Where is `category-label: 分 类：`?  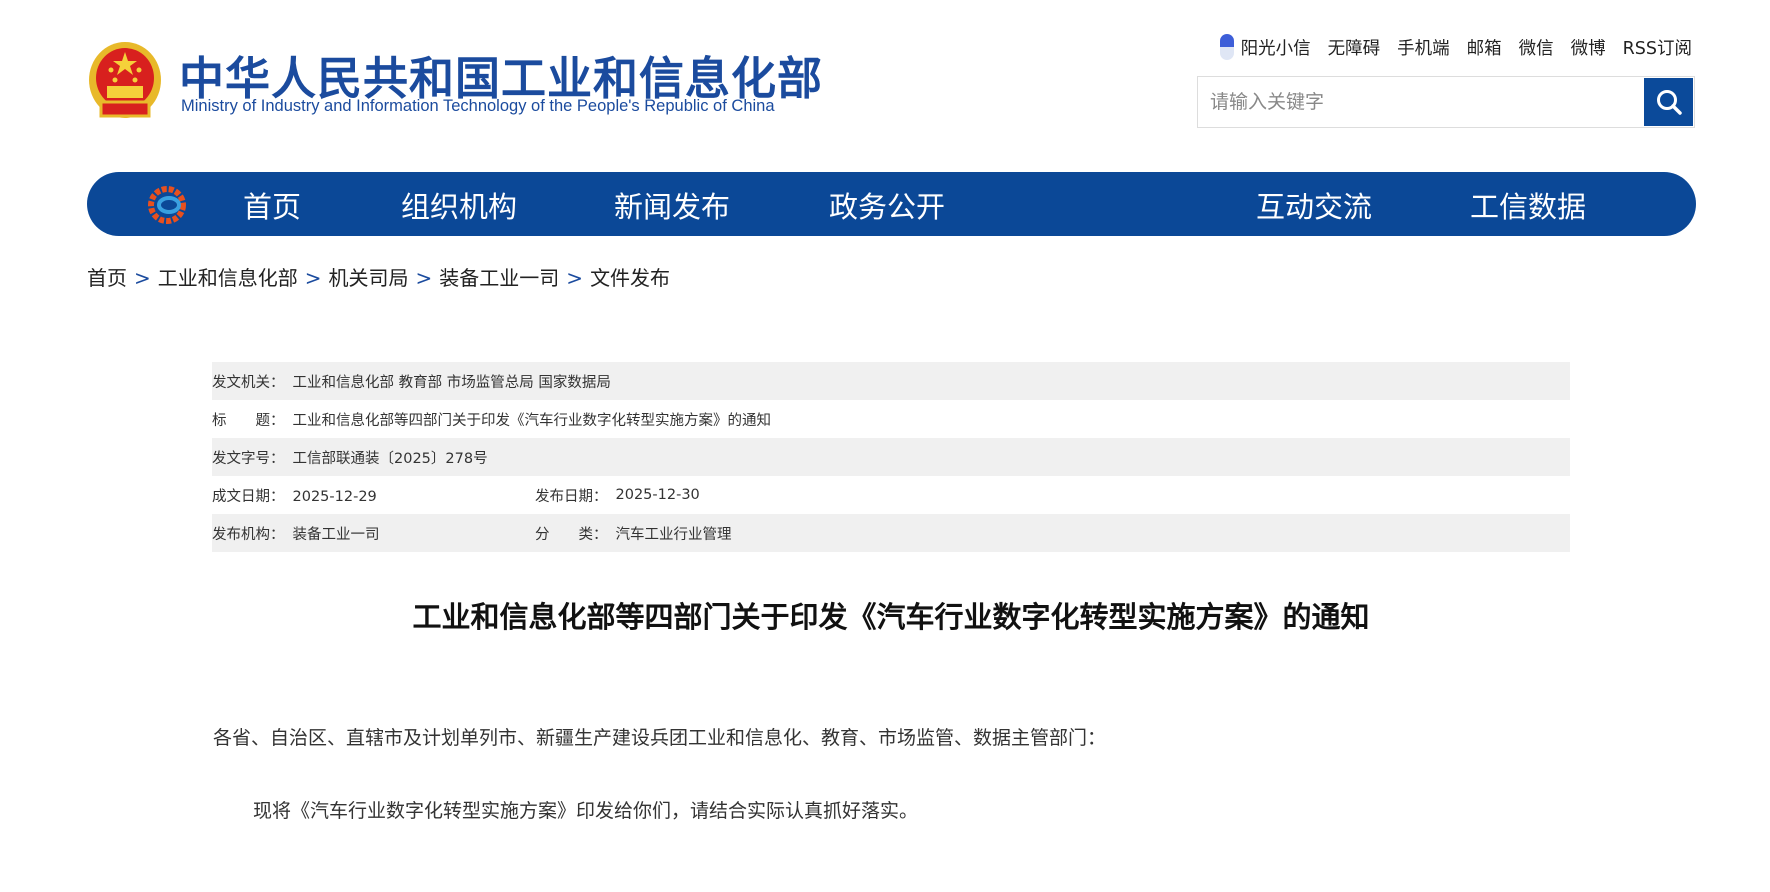 category-label: 分 类： is located at coordinates (571, 534).